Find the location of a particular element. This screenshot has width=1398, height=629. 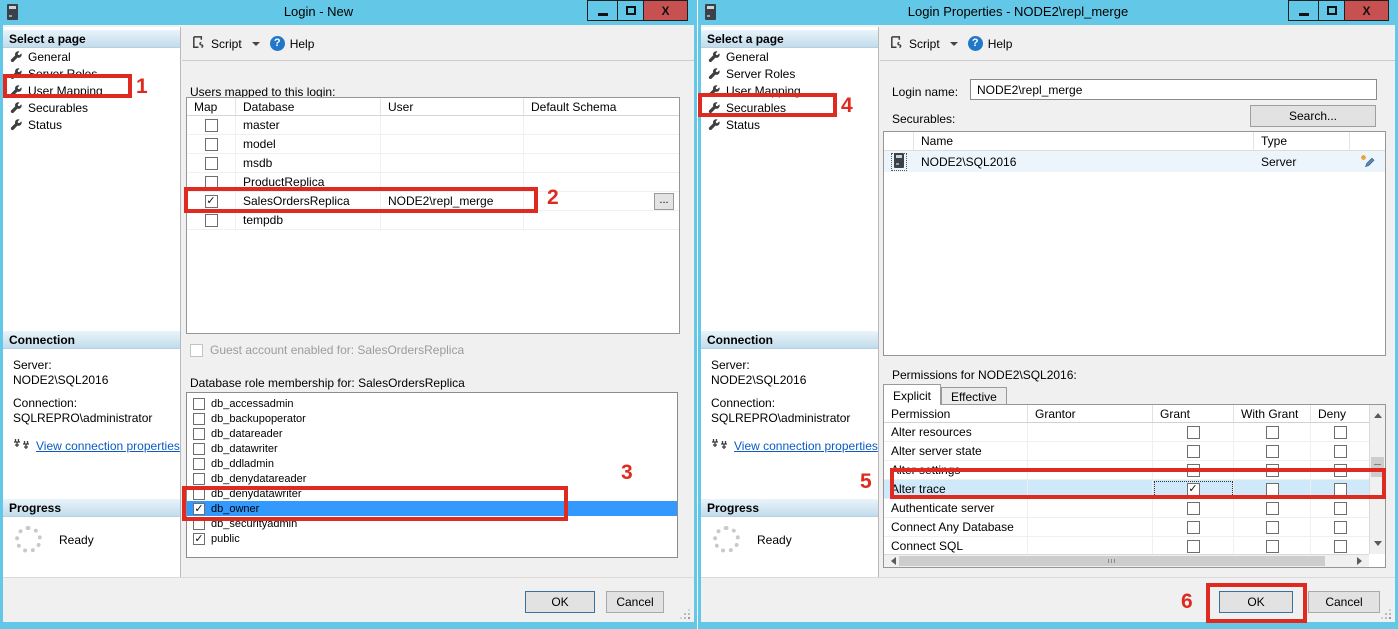

column-header-user: User is located at coordinates (452, 106).